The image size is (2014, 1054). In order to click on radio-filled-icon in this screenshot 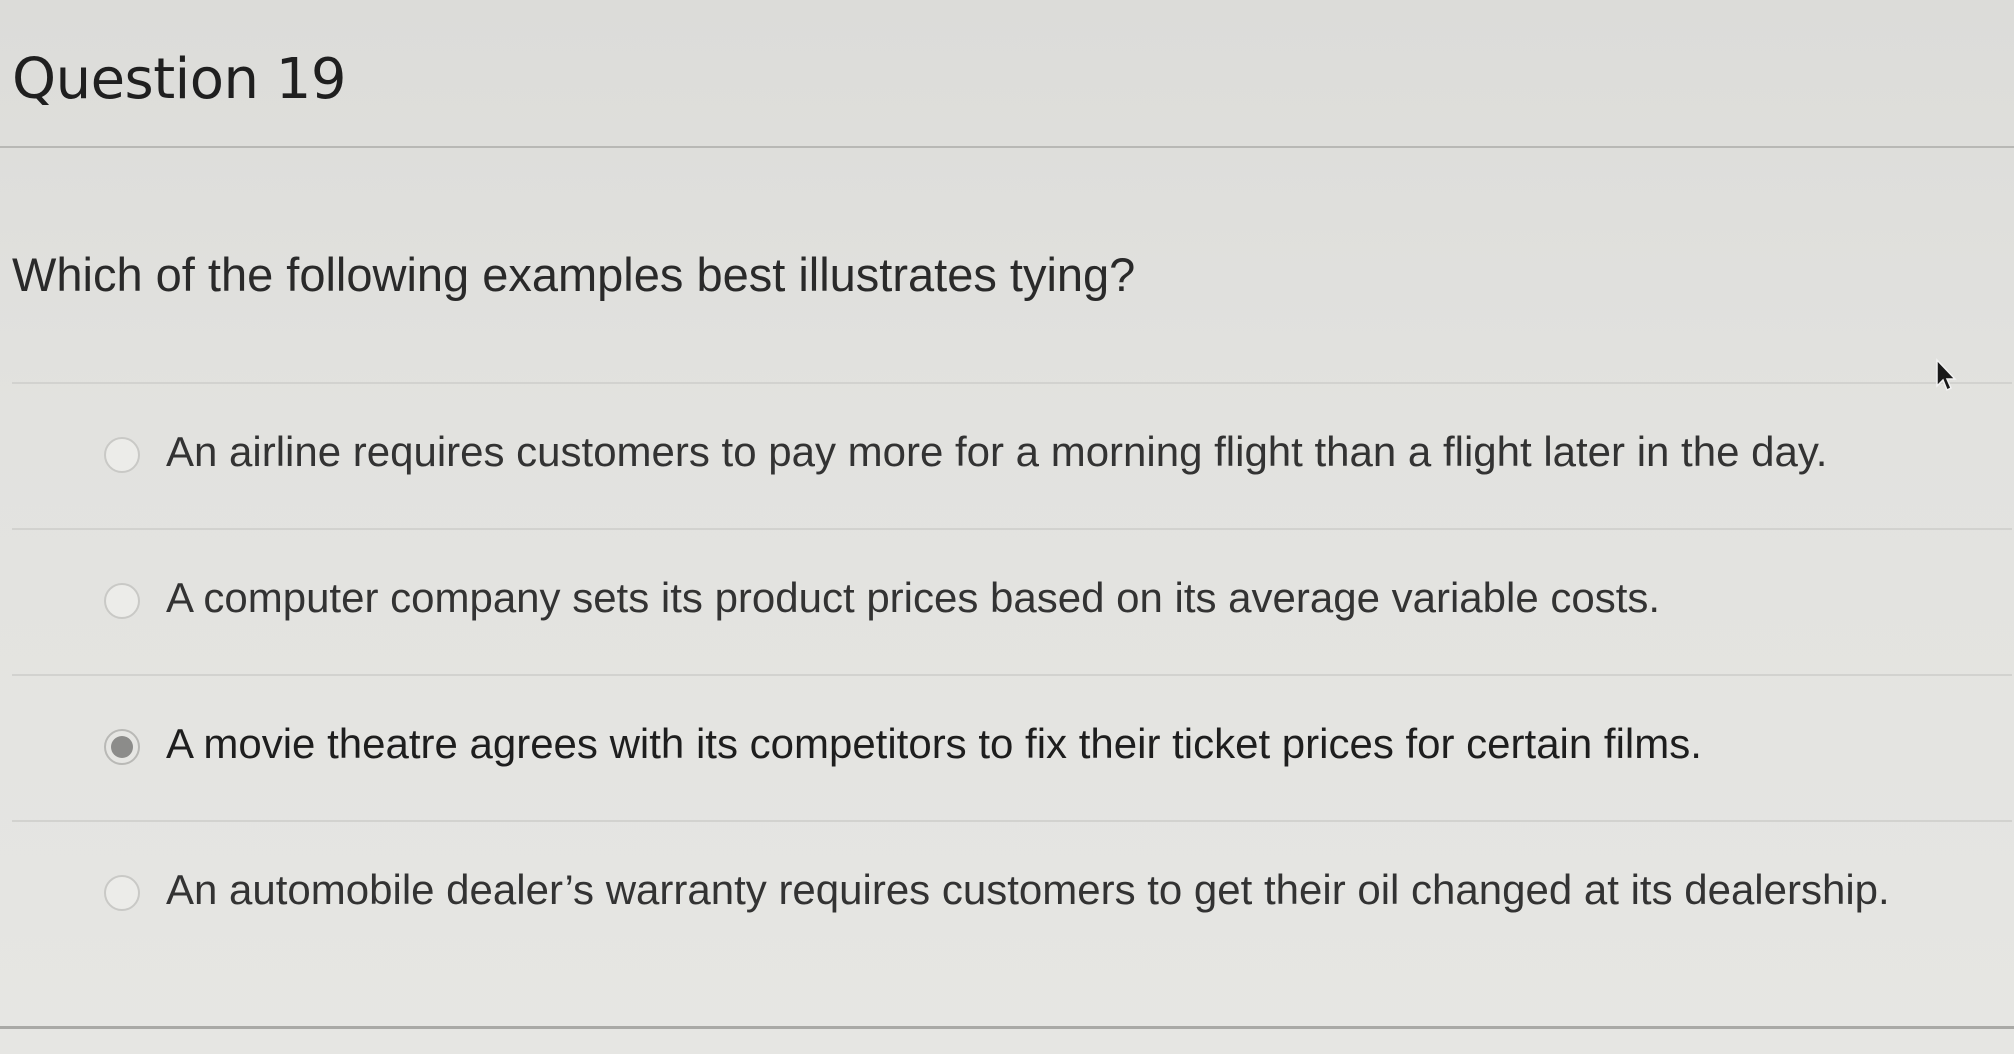, I will do `click(122, 747)`.